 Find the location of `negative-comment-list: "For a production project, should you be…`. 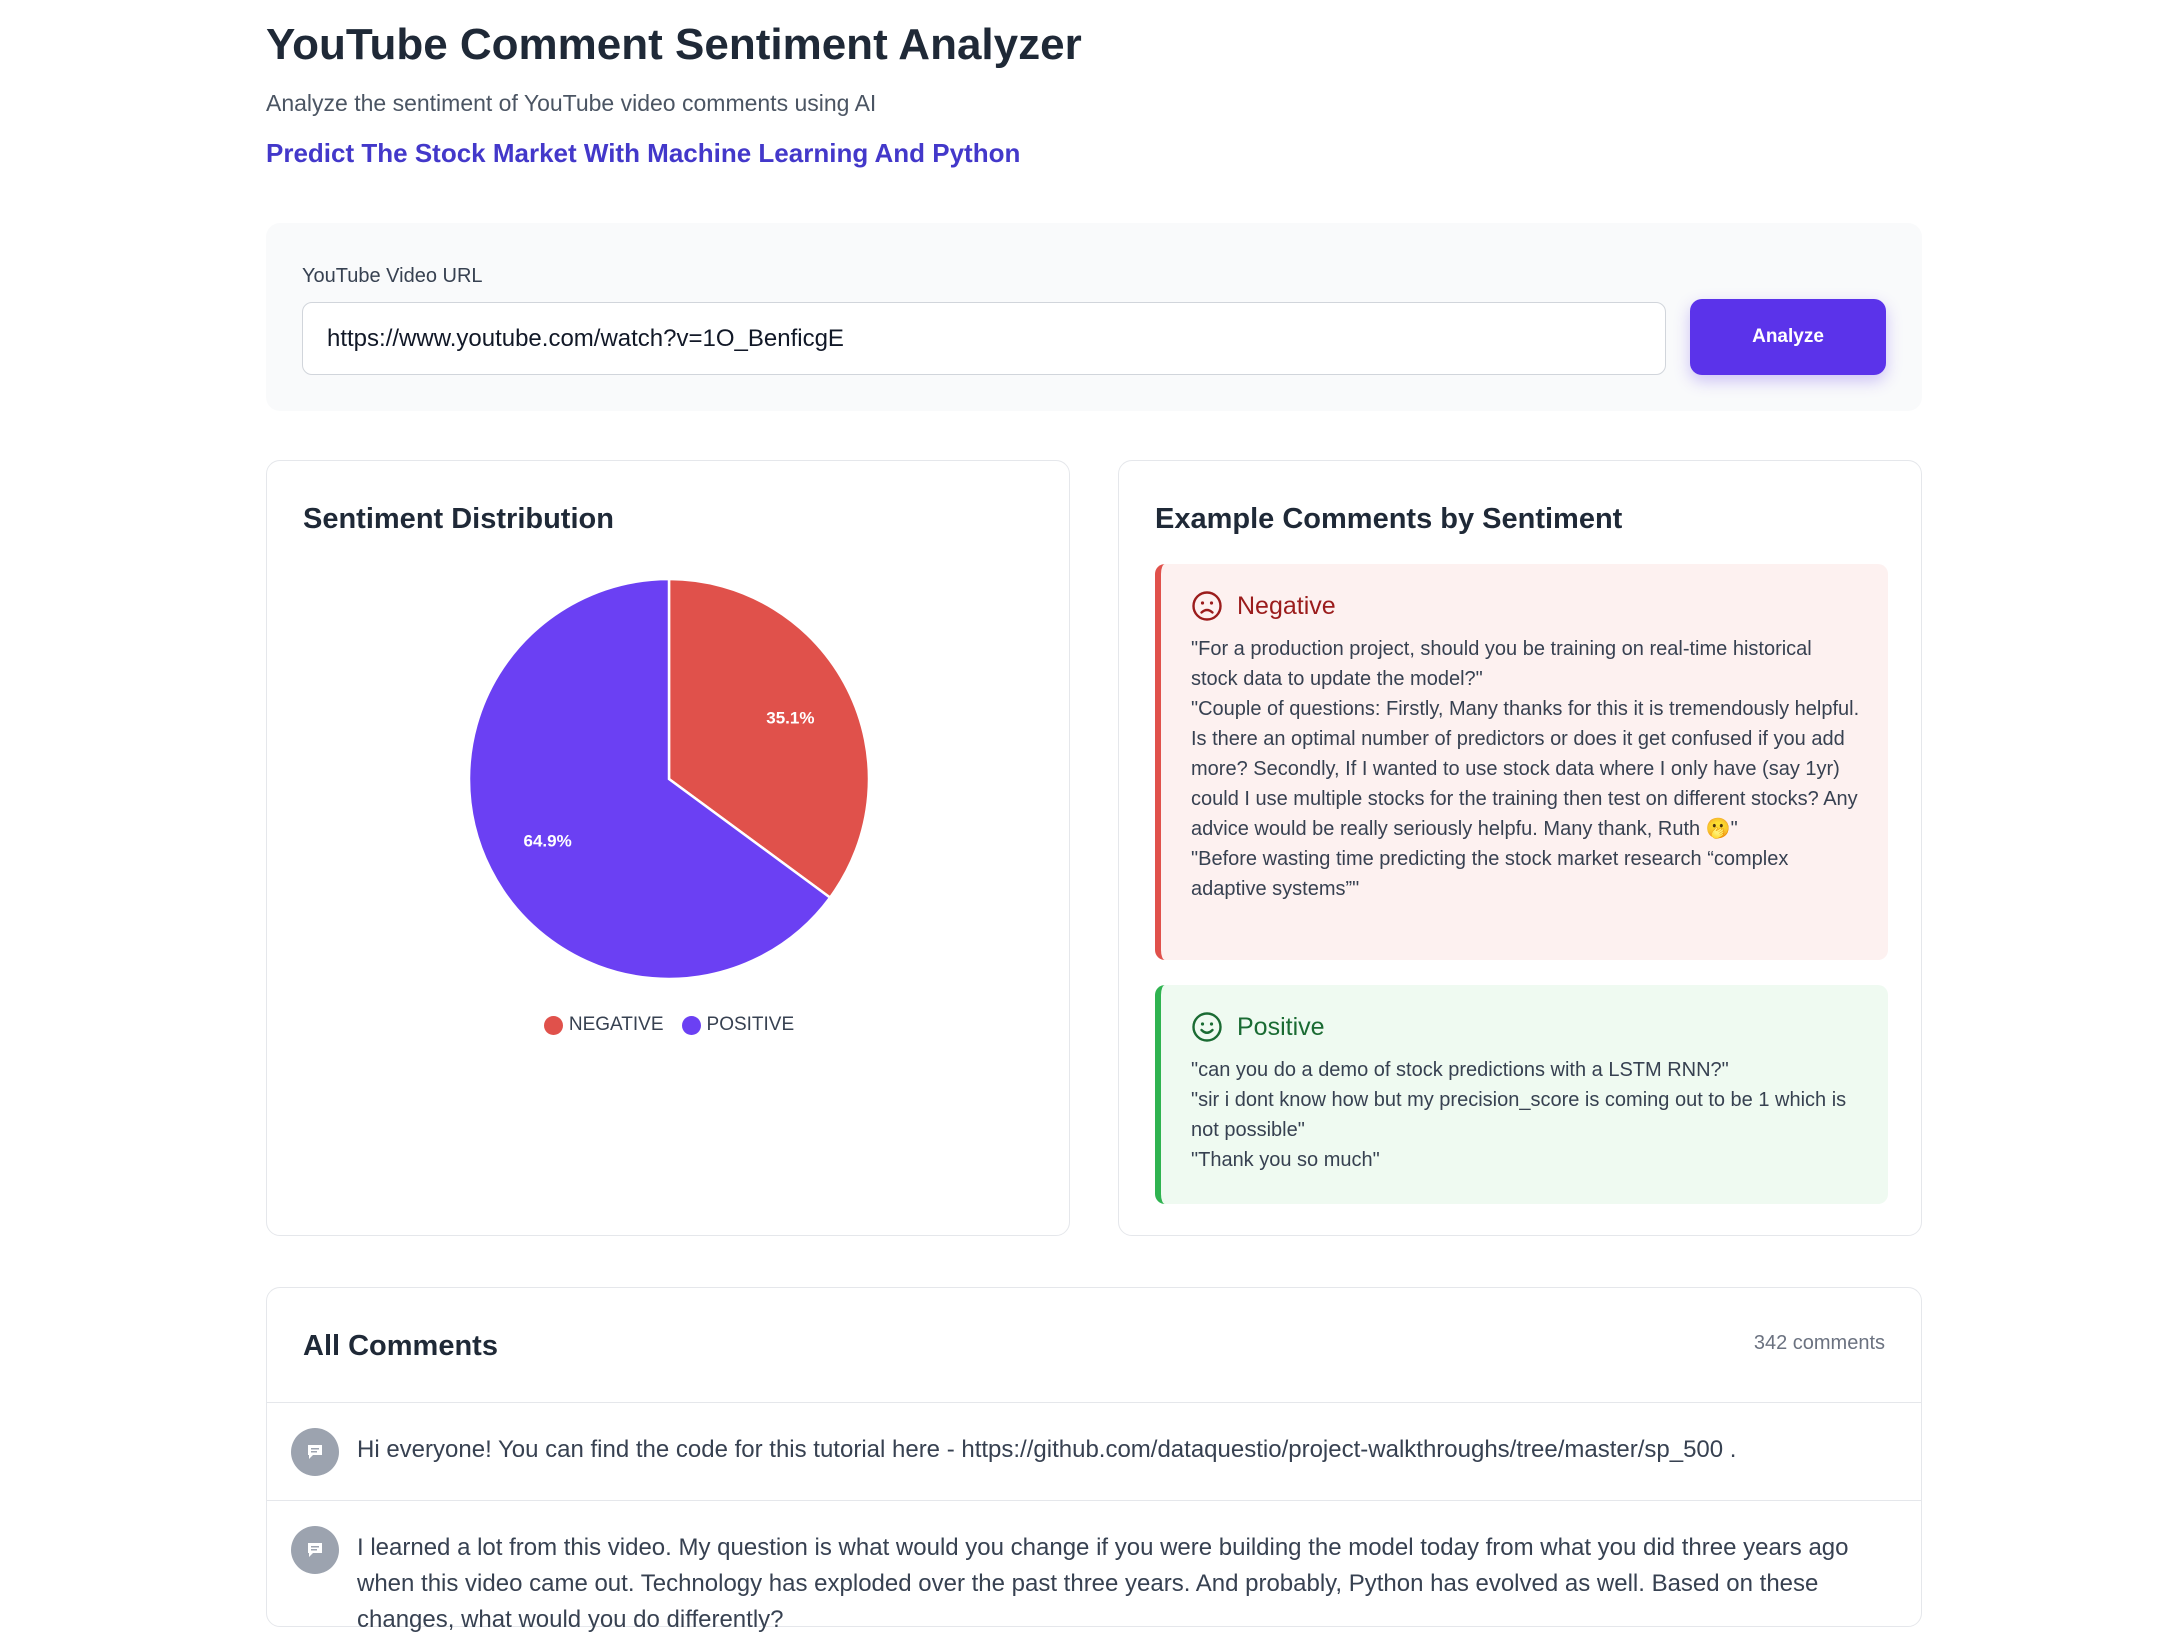

negative-comment-list: "For a production project, should you be… is located at coordinates (1525, 769).